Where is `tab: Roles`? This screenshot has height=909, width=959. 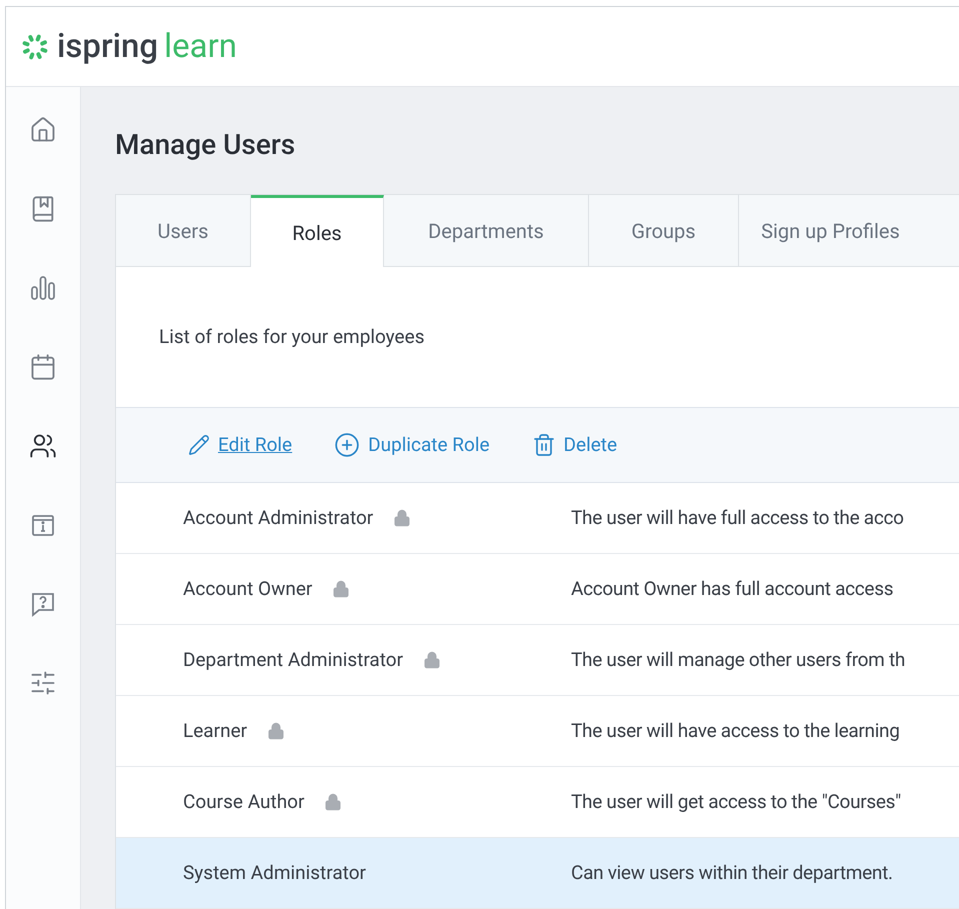
tab: Roles is located at coordinates (317, 231).